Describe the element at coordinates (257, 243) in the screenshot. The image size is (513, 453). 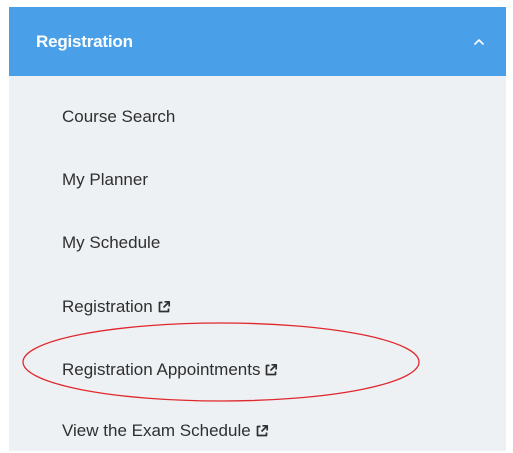
I see `menu-item-my-schedule: My Schedule` at that location.